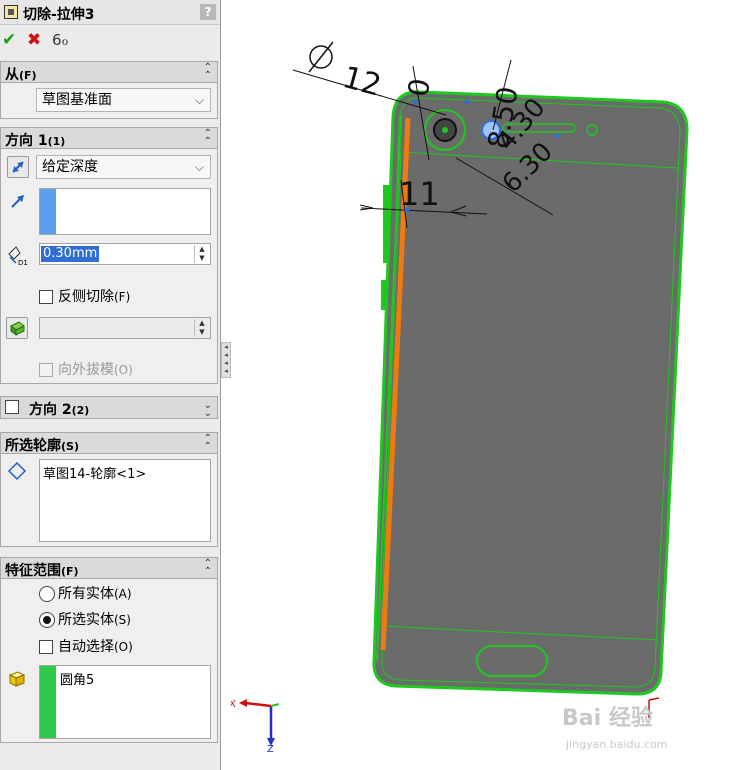 The width and height of the screenshot is (735, 770). Describe the element at coordinates (384, 295) in the screenshot. I see `power-button` at that location.